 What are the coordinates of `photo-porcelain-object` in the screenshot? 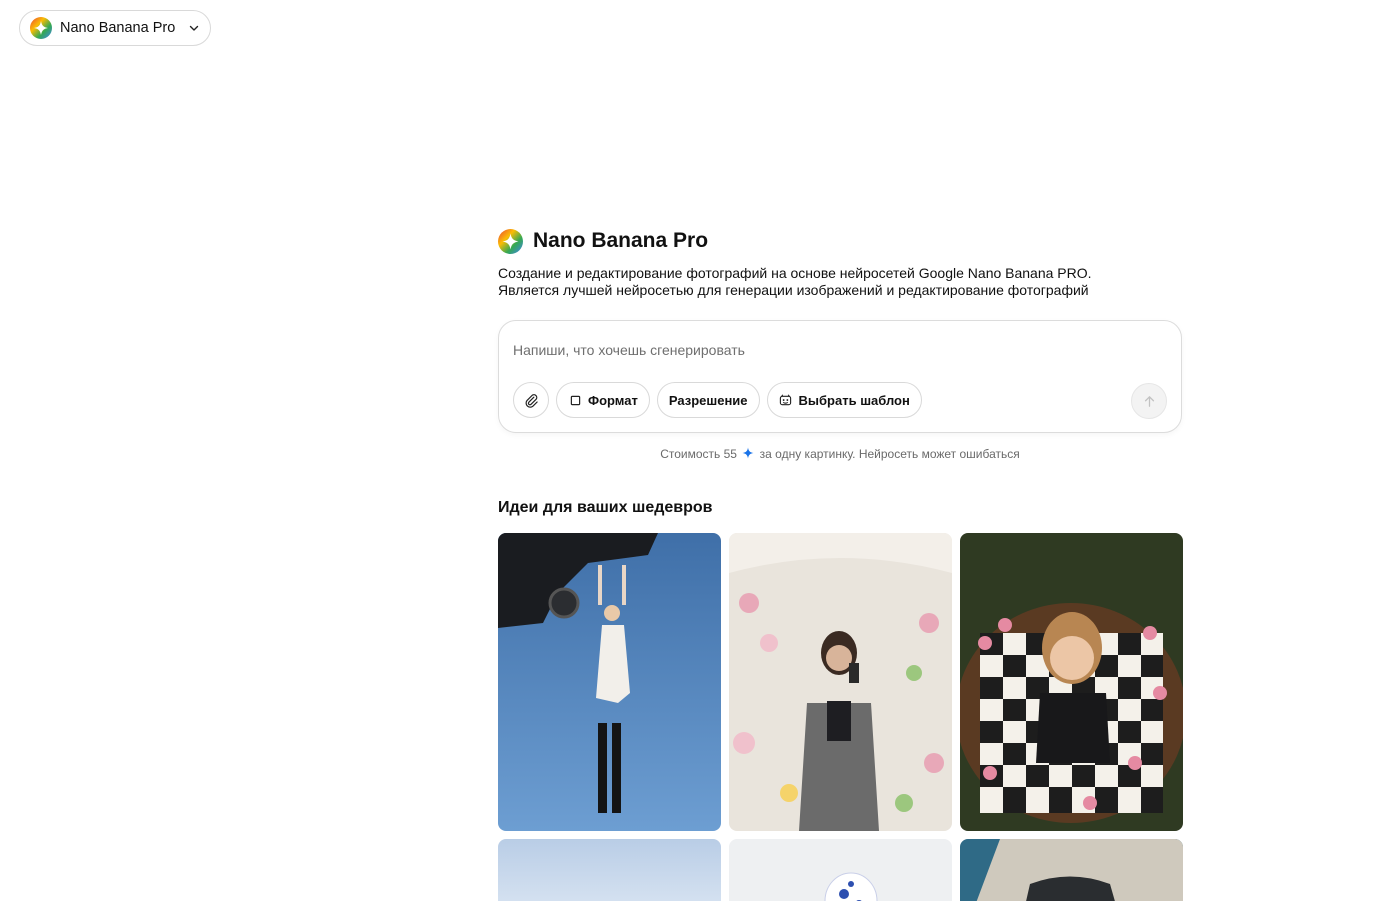 It's located at (840, 870).